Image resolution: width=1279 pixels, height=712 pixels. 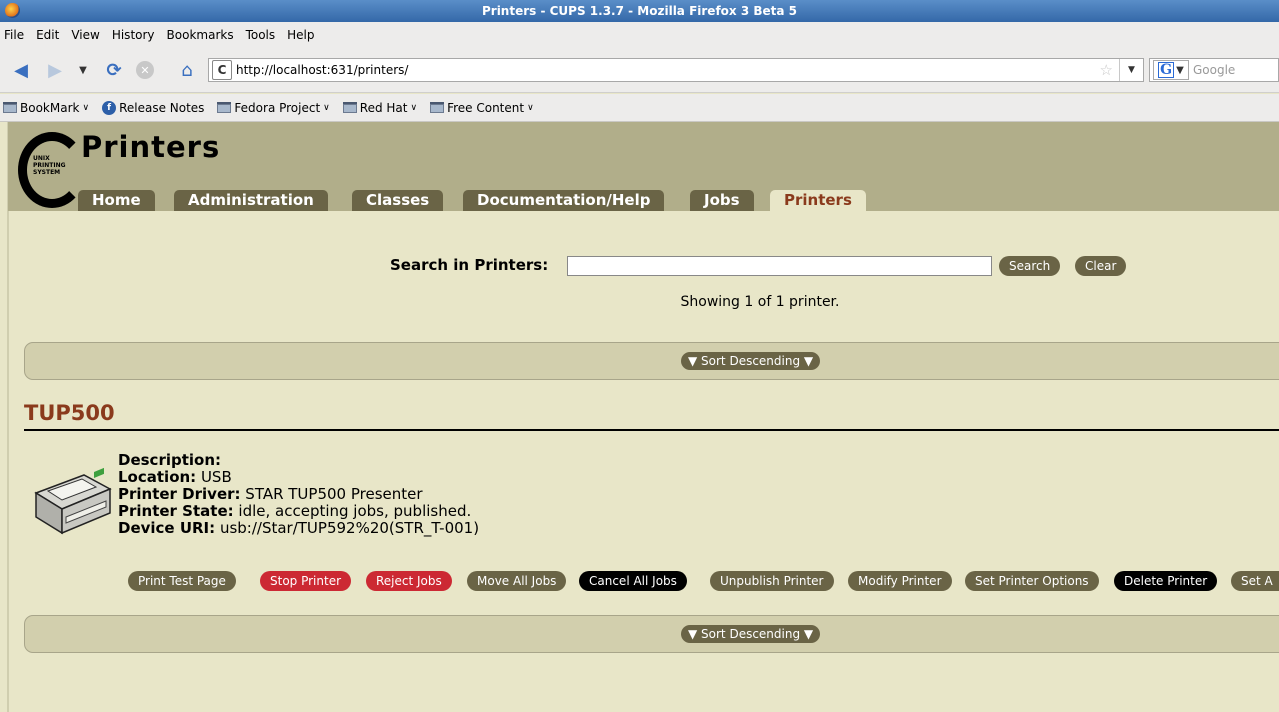 What do you see at coordinates (12, 10) in the screenshot?
I see `firefox-icon` at bounding box center [12, 10].